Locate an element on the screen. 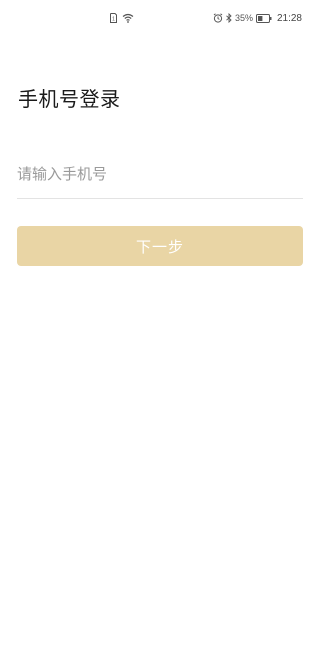 The height and width of the screenshot is (660, 320). status-time: 21:28 is located at coordinates (289, 18).